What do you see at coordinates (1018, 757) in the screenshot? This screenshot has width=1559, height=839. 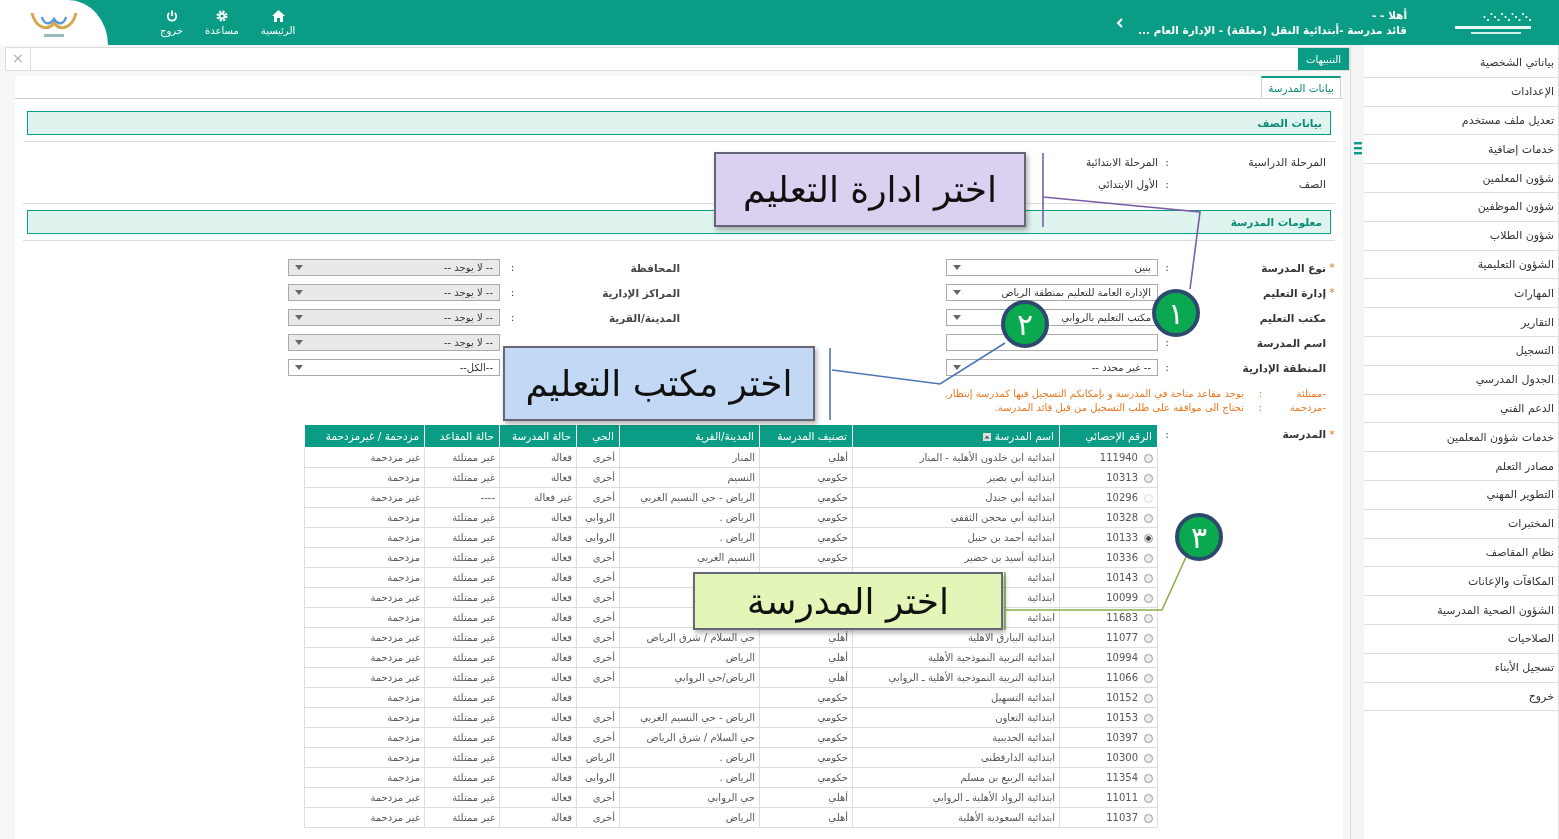 I see `table-cell: ابتدائية الدارقطنى` at bounding box center [1018, 757].